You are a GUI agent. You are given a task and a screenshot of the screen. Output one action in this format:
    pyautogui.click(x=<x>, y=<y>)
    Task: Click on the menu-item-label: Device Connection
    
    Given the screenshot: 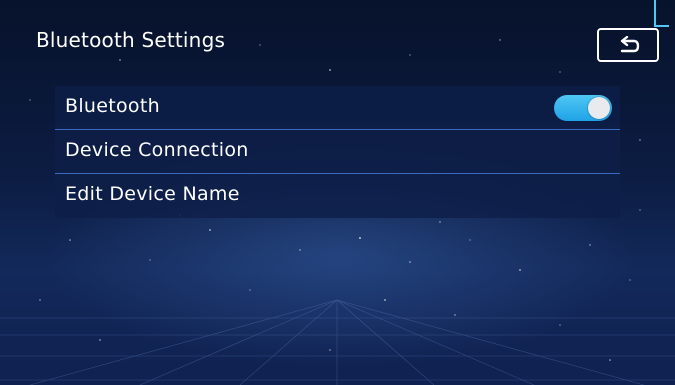 What is the action you would take?
    pyautogui.click(x=157, y=150)
    